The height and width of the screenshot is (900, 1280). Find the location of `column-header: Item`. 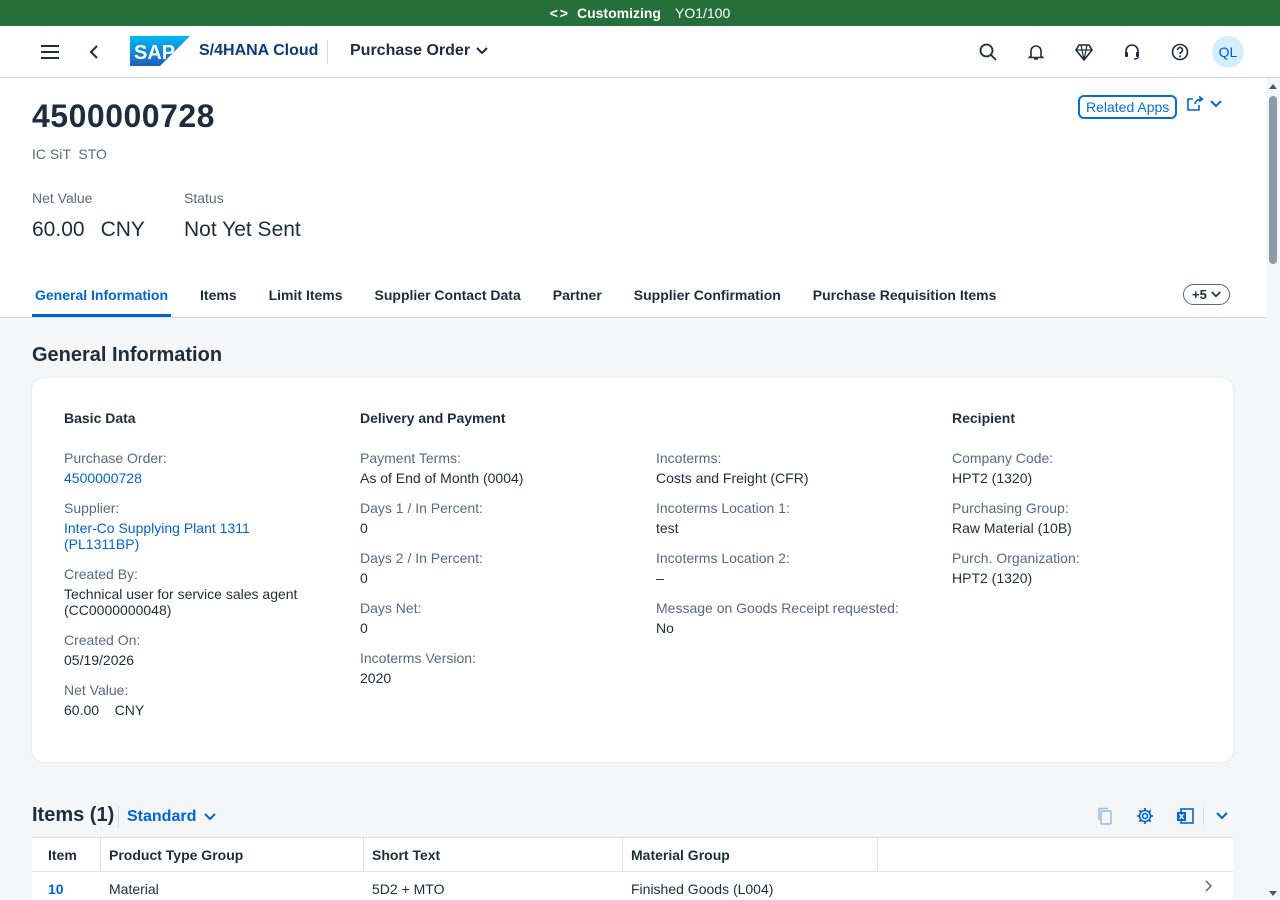

column-header: Item is located at coordinates (66, 855).